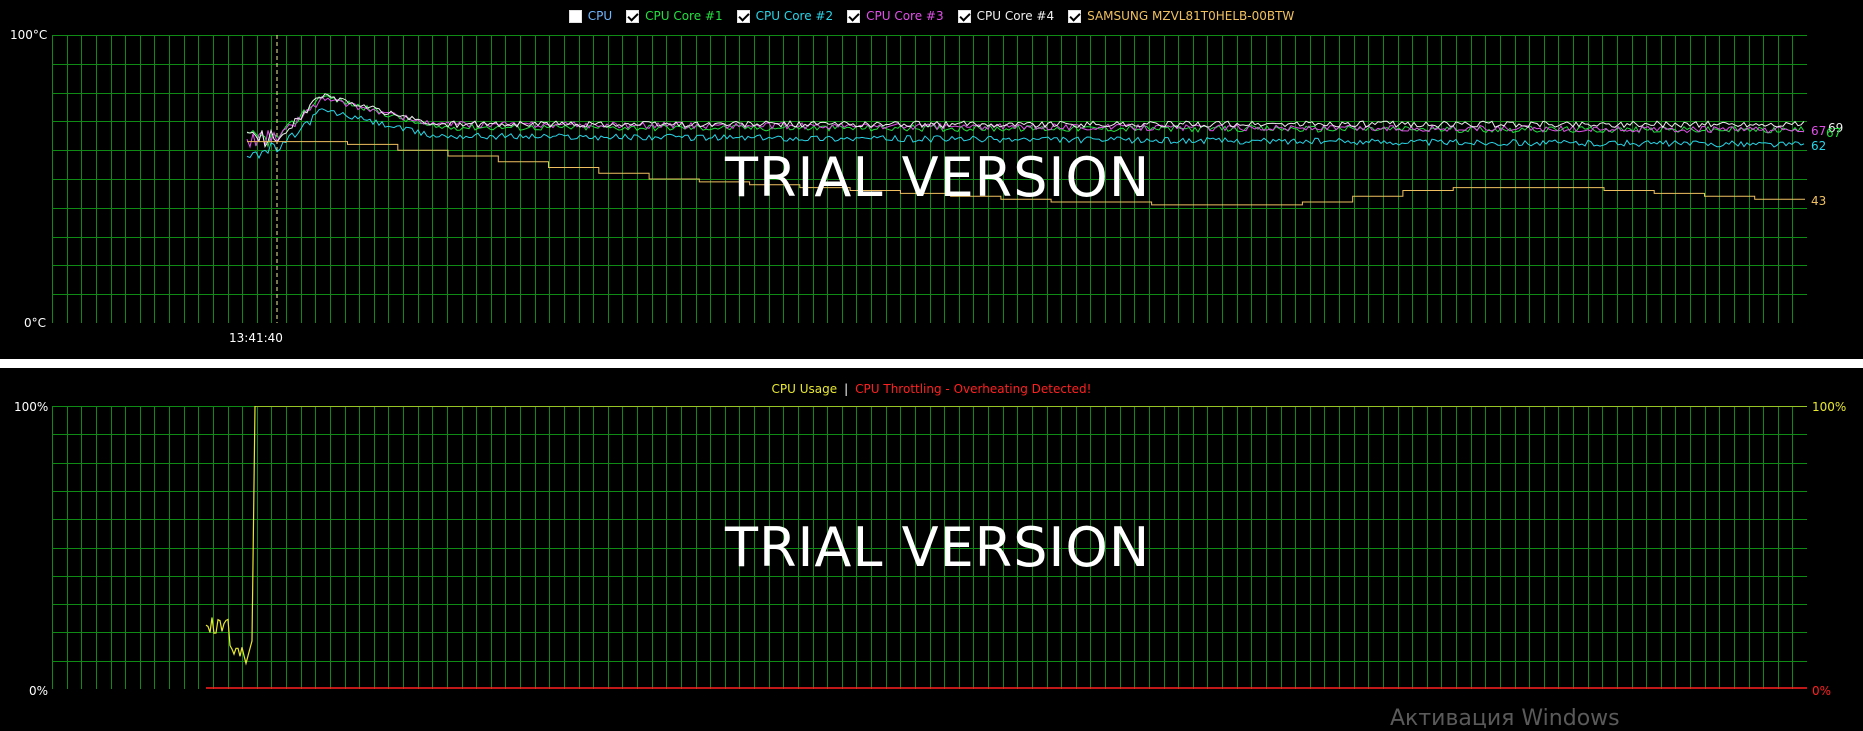 The height and width of the screenshot is (731, 1863). I want to click on core2-end-value: 62, so click(1819, 146).